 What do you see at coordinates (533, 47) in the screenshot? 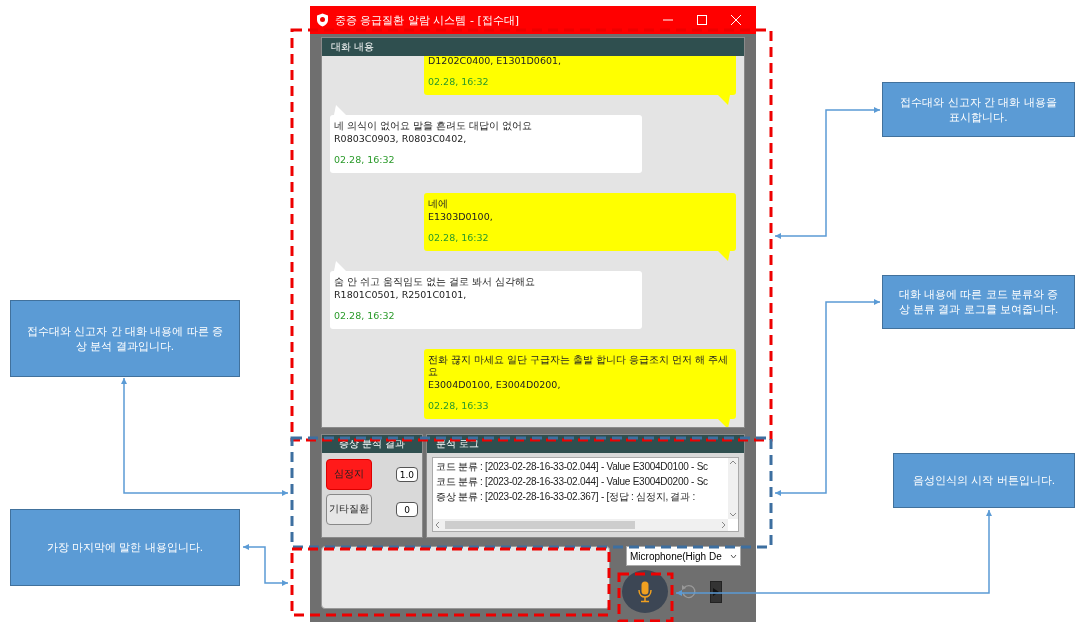
I see `panel-title: 대화 내용` at bounding box center [533, 47].